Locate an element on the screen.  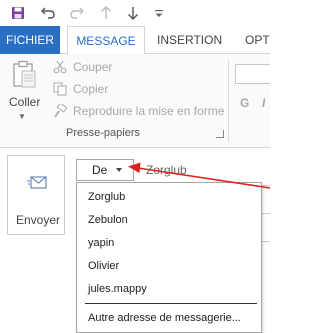
chevron-down-icon is located at coordinates (119, 170).